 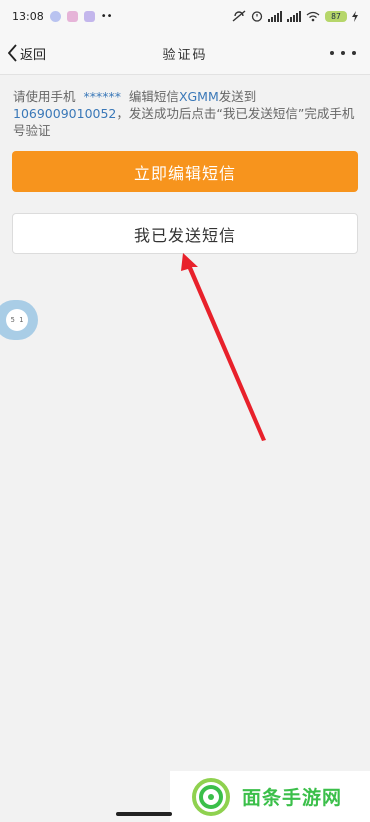 I want to click on red-arrow-annotation, so click(x=223, y=347).